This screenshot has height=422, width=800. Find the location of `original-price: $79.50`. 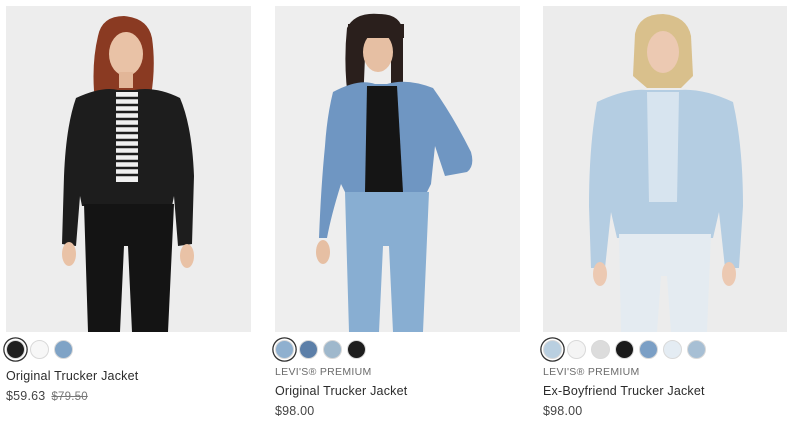

original-price: $79.50 is located at coordinates (69, 397).